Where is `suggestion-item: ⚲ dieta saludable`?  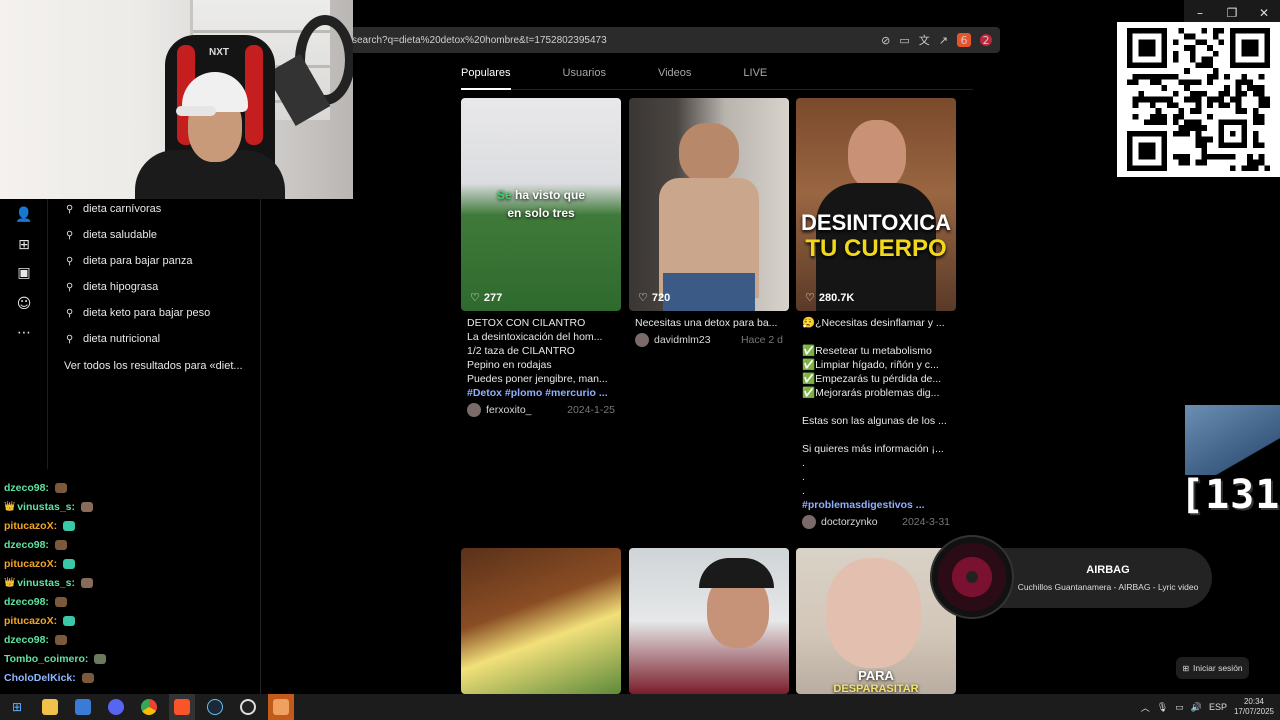
suggestion-item: ⚲ dieta saludable is located at coordinates (111, 235).